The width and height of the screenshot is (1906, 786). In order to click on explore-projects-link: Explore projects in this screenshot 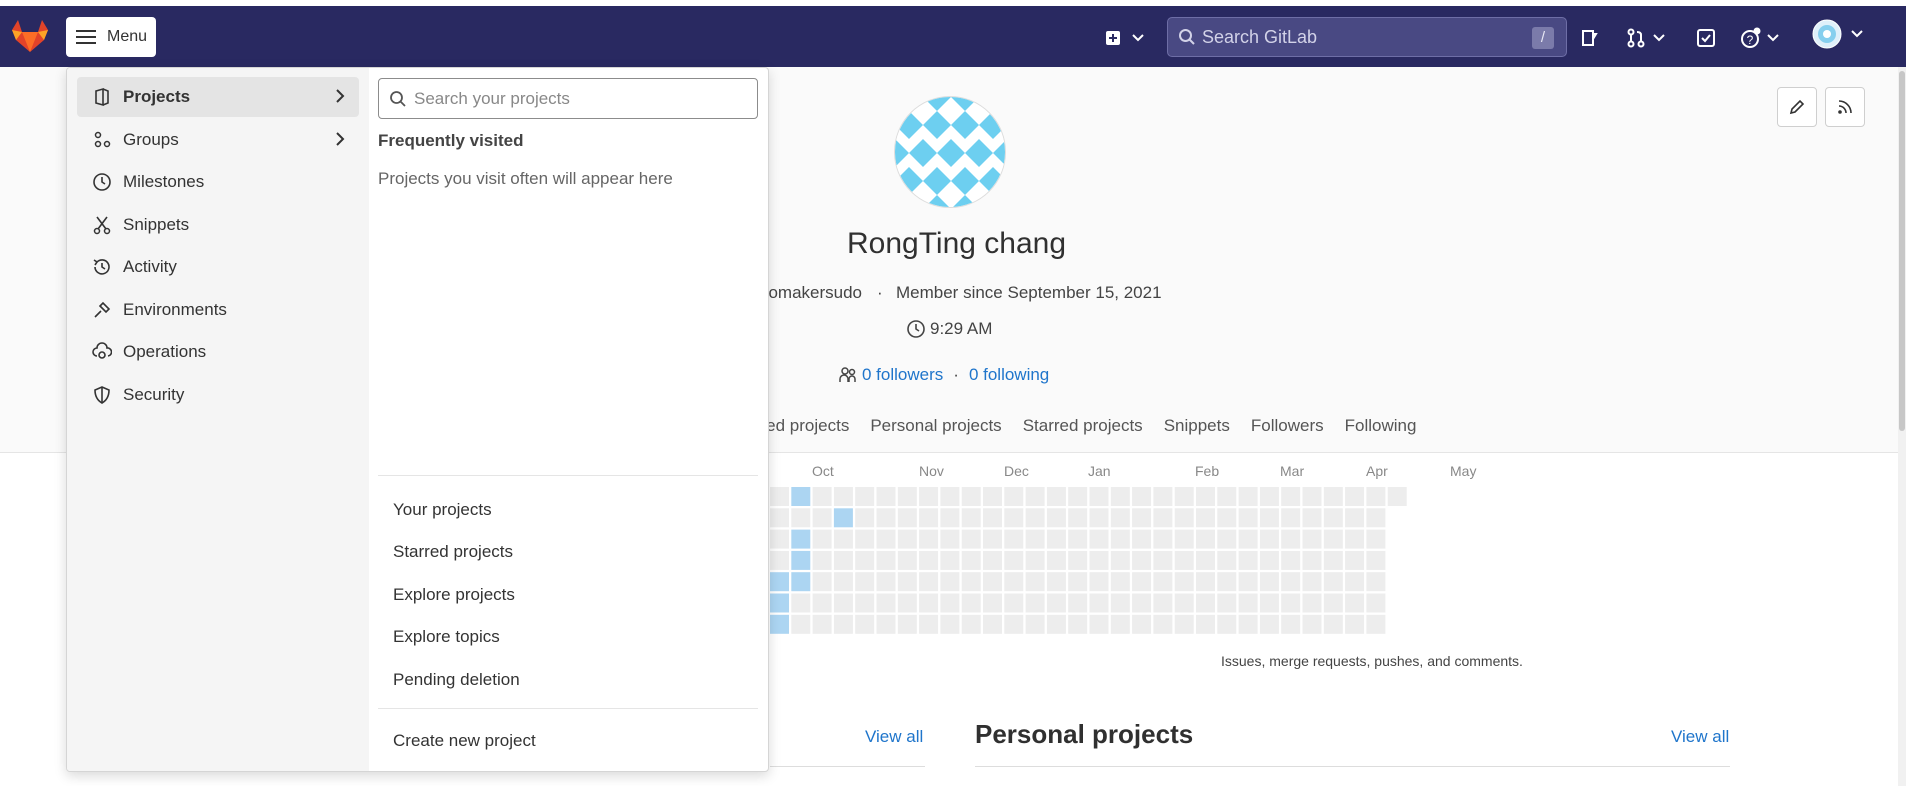, I will do `click(454, 595)`.